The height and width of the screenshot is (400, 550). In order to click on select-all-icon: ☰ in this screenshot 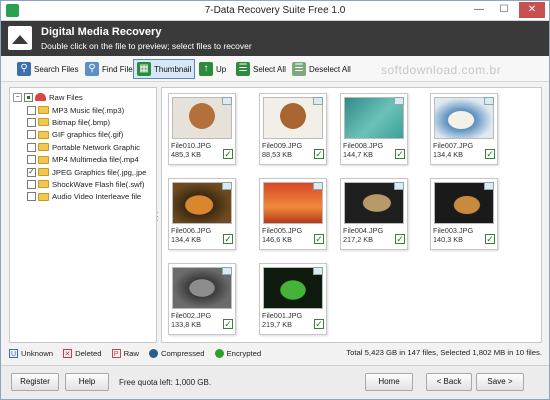, I will do `click(243, 69)`.